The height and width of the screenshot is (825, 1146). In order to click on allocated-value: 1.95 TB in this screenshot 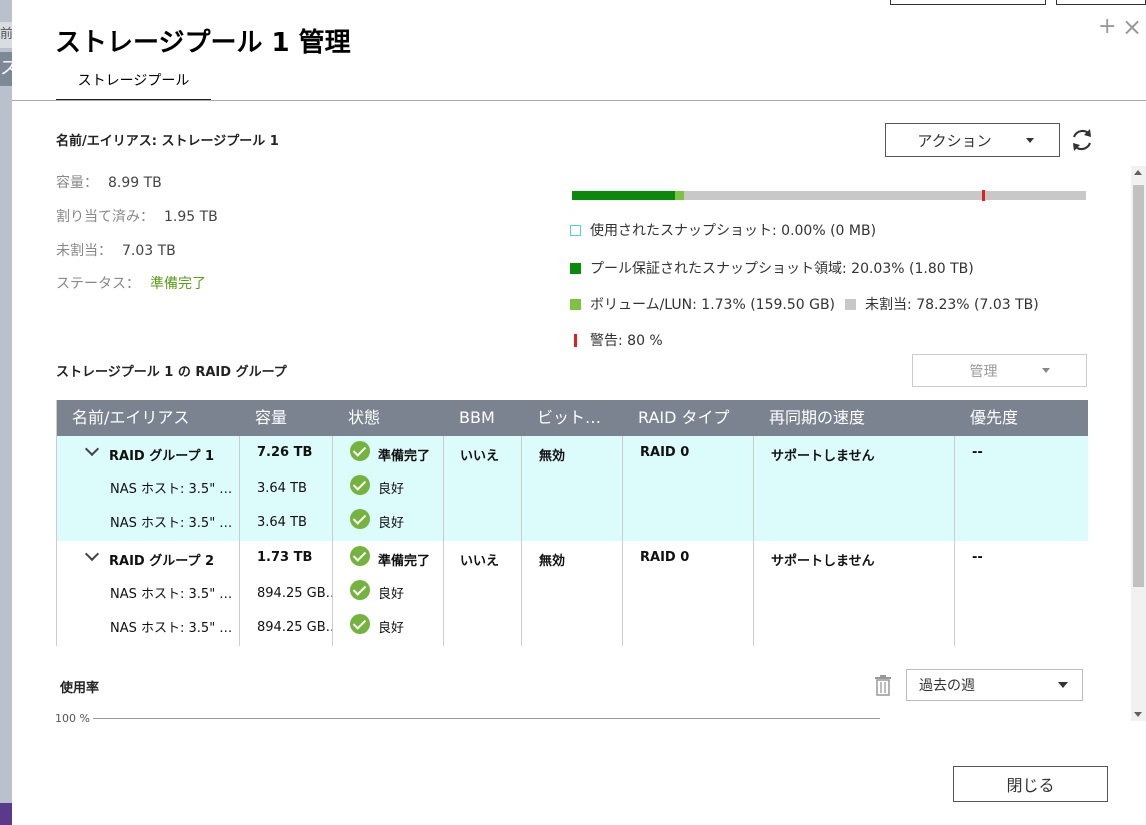, I will do `click(191, 217)`.